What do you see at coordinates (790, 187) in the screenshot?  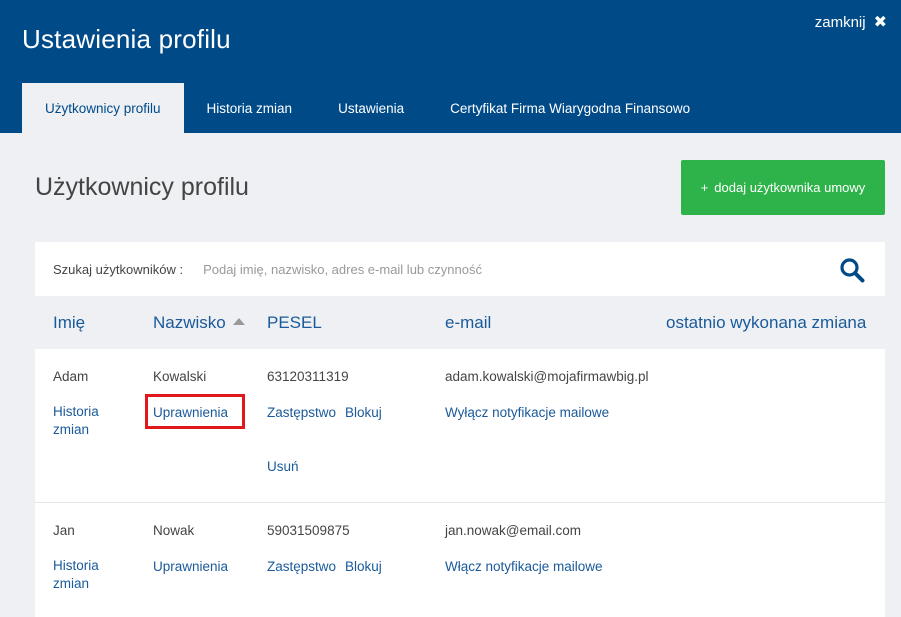 I see `add-user-label: dodaj użytkownika umowy` at bounding box center [790, 187].